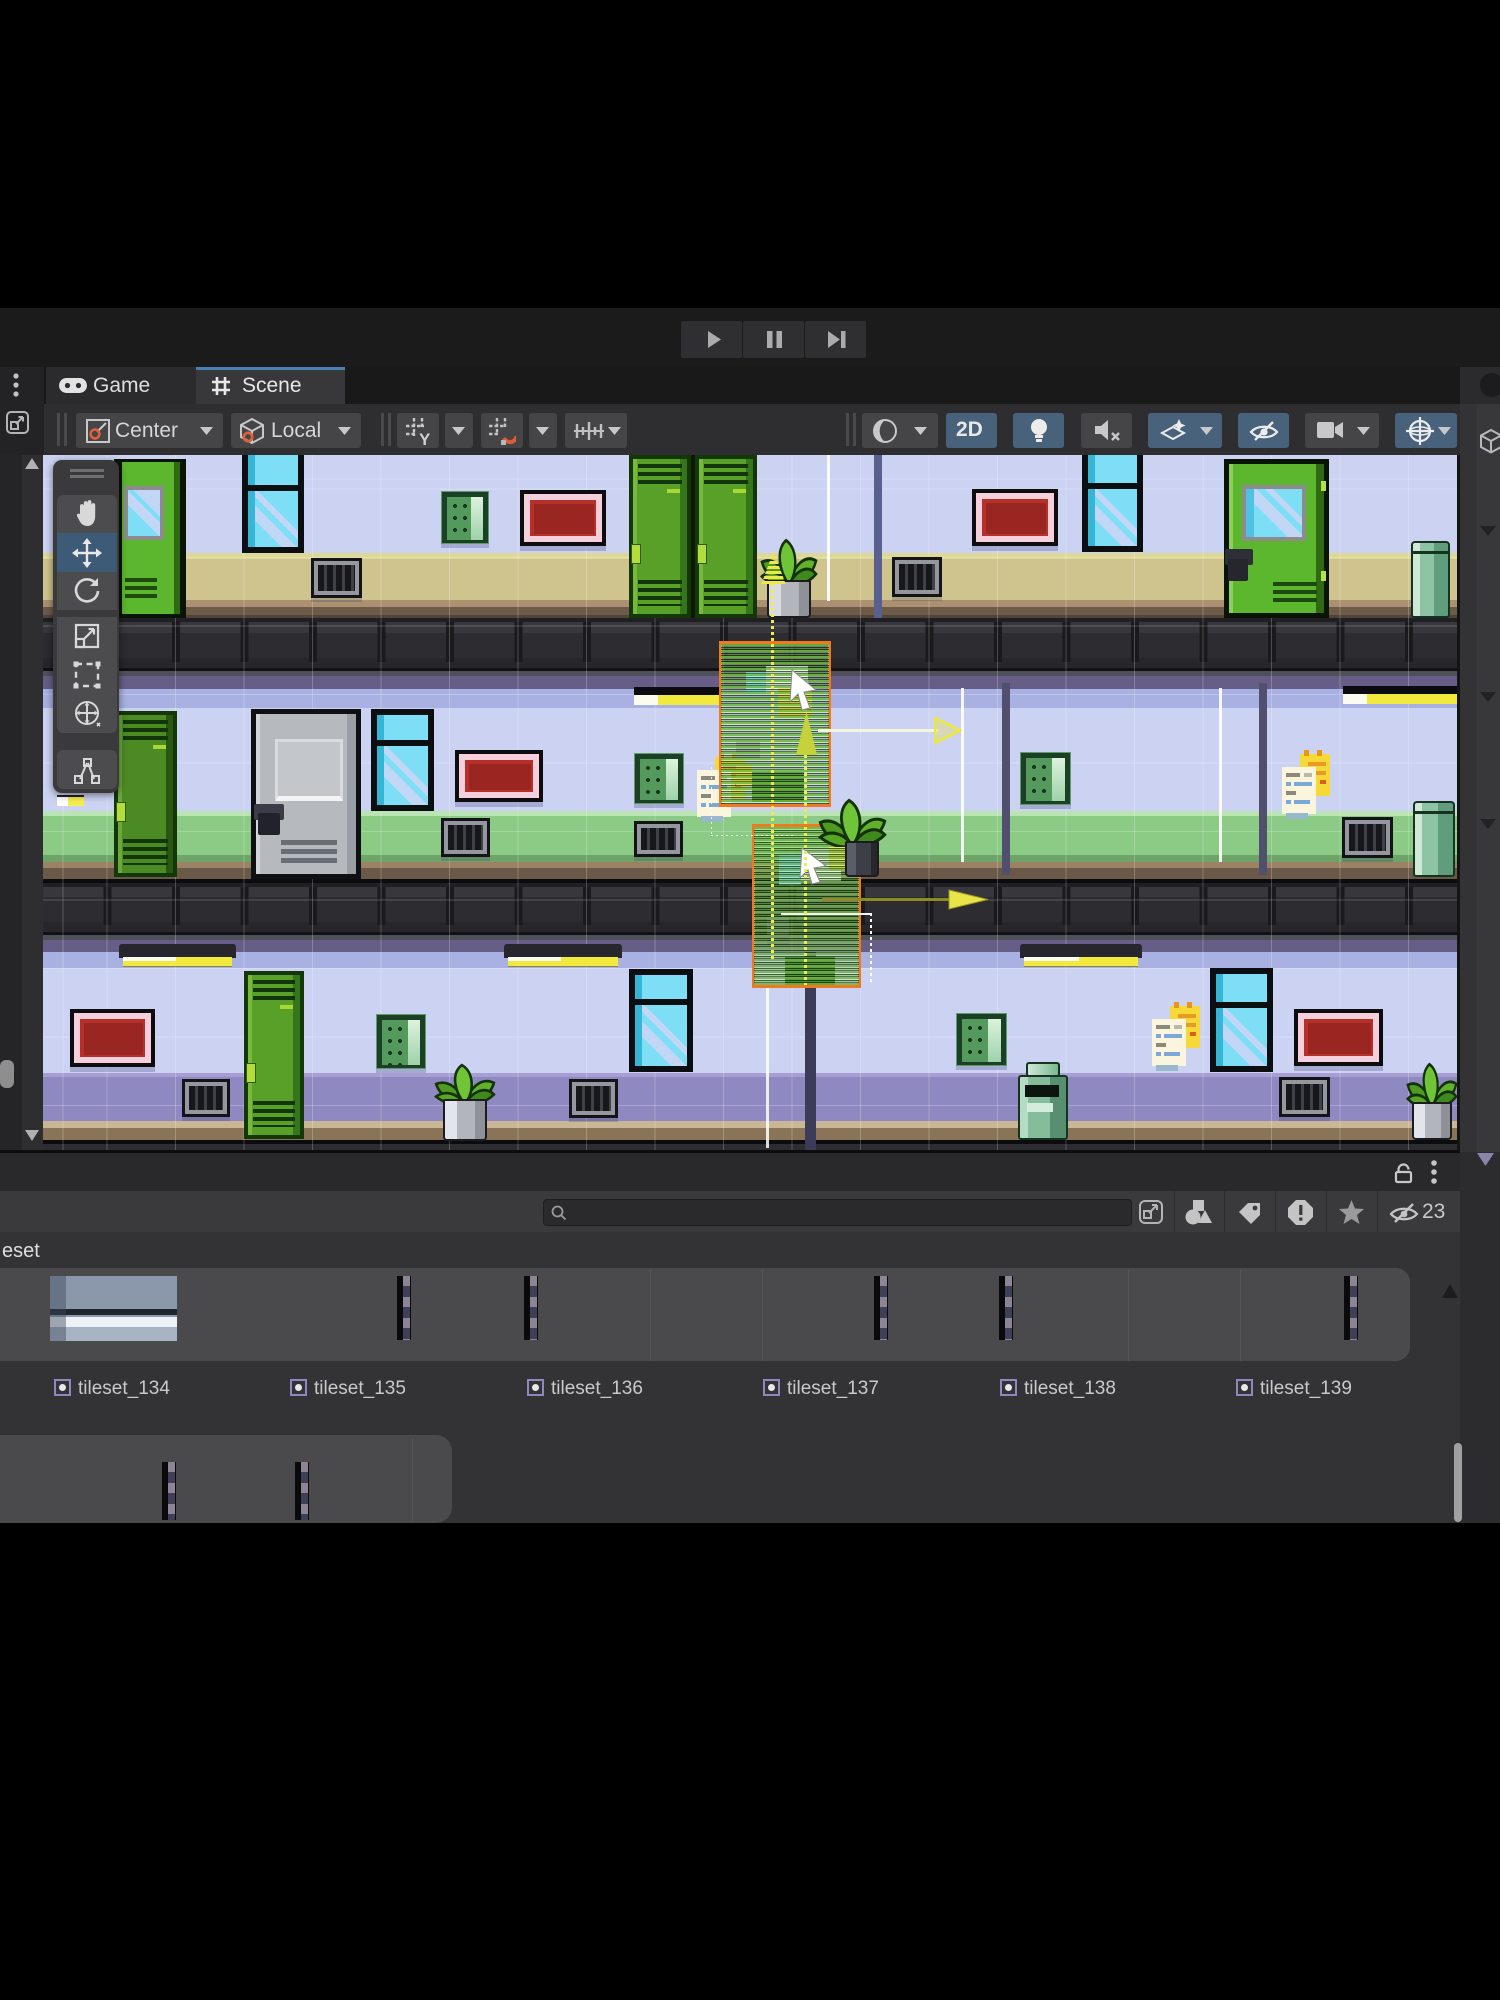  What do you see at coordinates (425, 437) in the screenshot?
I see `svg-text: Y` at bounding box center [425, 437].